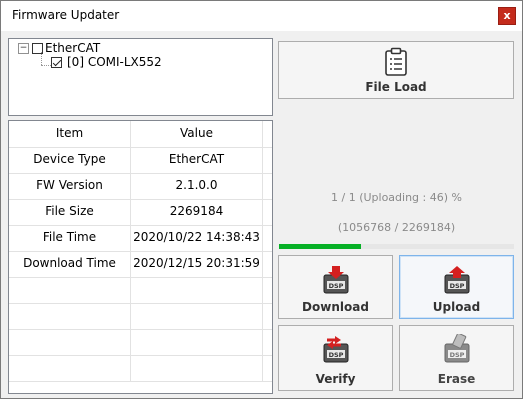 Image resolution: width=523 pixels, height=399 pixels. I want to click on upload-bytes-text: (1056768 / 2269184), so click(396, 227).